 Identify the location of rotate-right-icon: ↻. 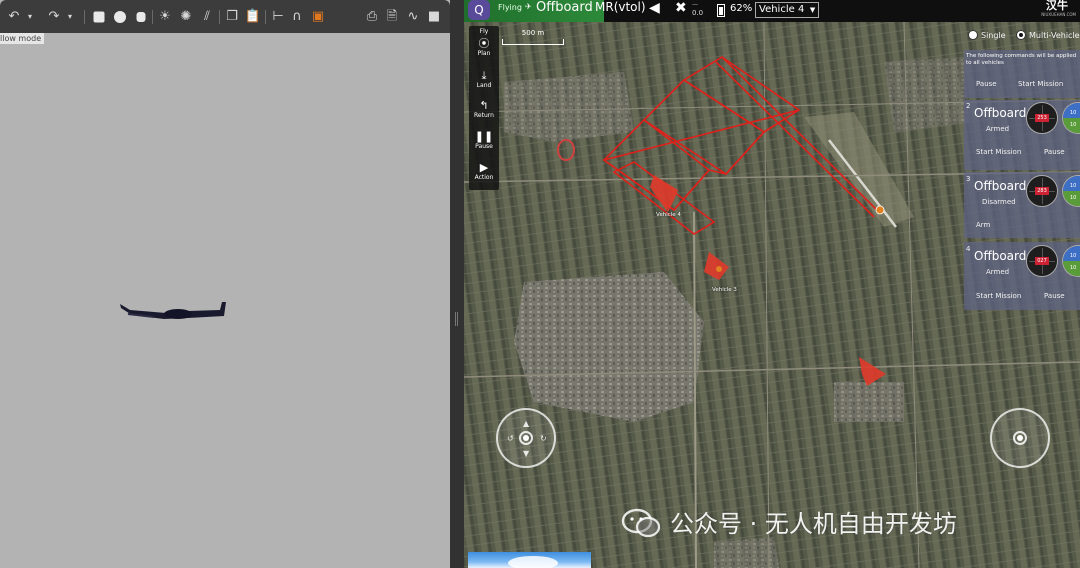
(543, 438).